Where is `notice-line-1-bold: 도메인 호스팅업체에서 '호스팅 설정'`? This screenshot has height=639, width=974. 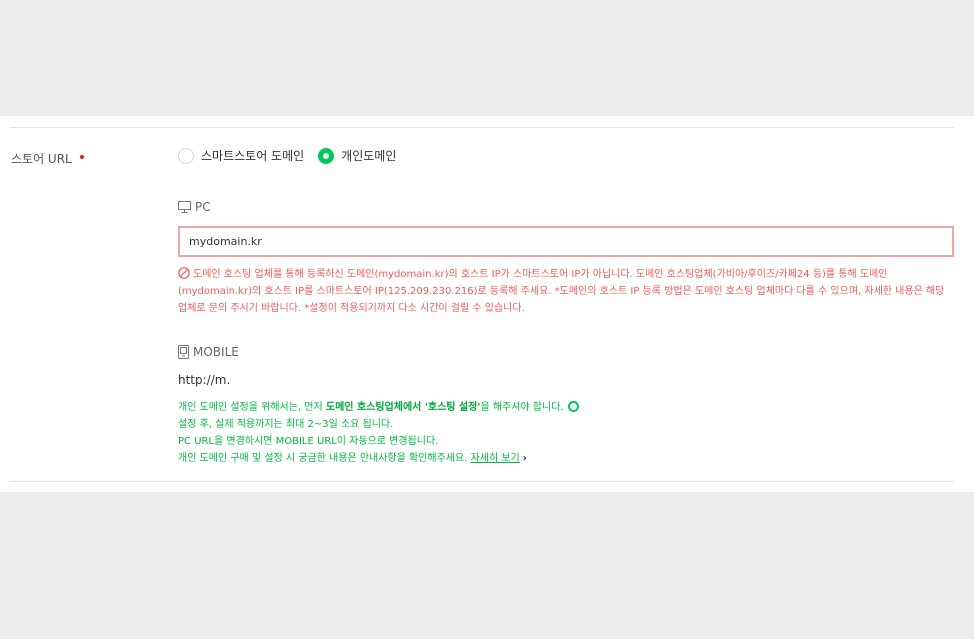
notice-line-1-bold: 도메인 호스팅업체에서 '호스팅 설정' is located at coordinates (403, 407).